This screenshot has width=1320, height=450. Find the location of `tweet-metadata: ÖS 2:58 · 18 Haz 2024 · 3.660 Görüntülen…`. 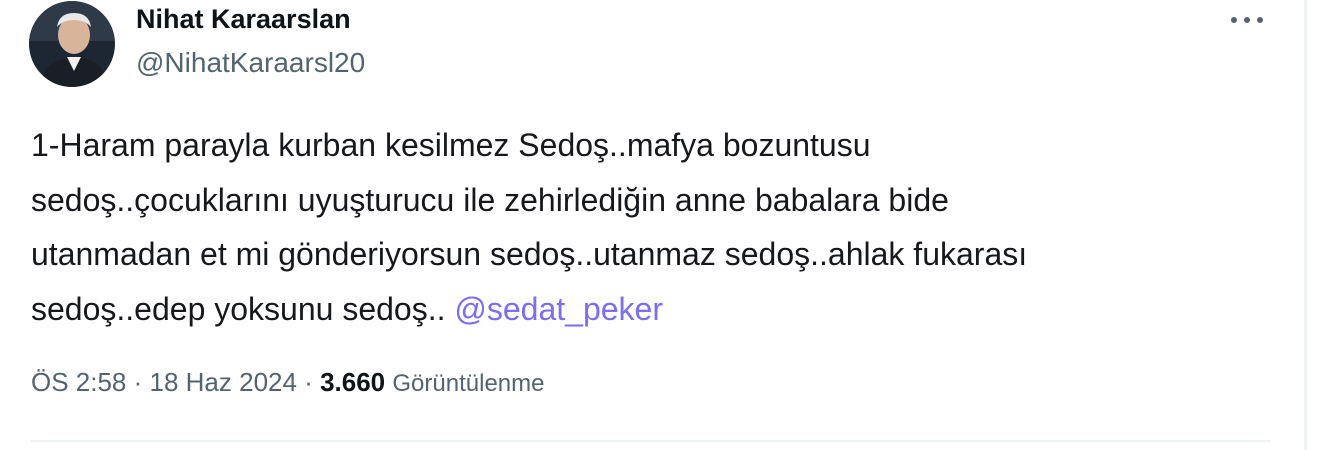

tweet-metadata: ÖS 2:58 · 18 Haz 2024 · 3.660 Görüntülen… is located at coordinates (287, 382).